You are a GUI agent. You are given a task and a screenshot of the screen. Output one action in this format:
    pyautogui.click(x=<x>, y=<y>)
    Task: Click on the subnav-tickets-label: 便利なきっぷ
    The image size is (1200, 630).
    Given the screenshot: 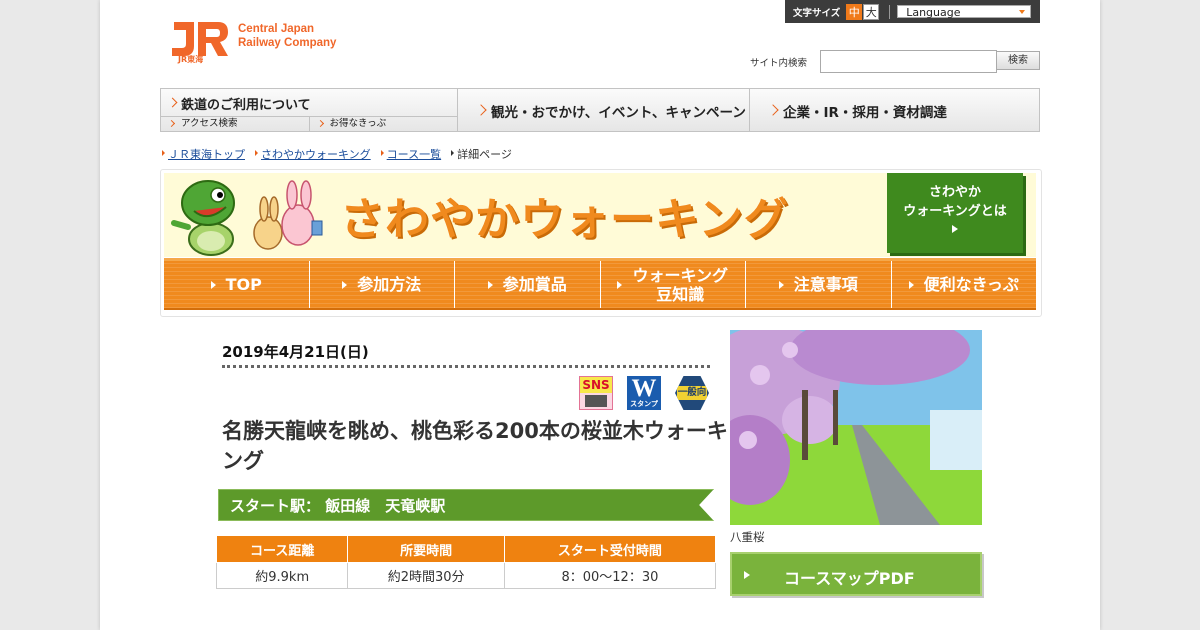 What is the action you would take?
    pyautogui.click(x=971, y=284)
    